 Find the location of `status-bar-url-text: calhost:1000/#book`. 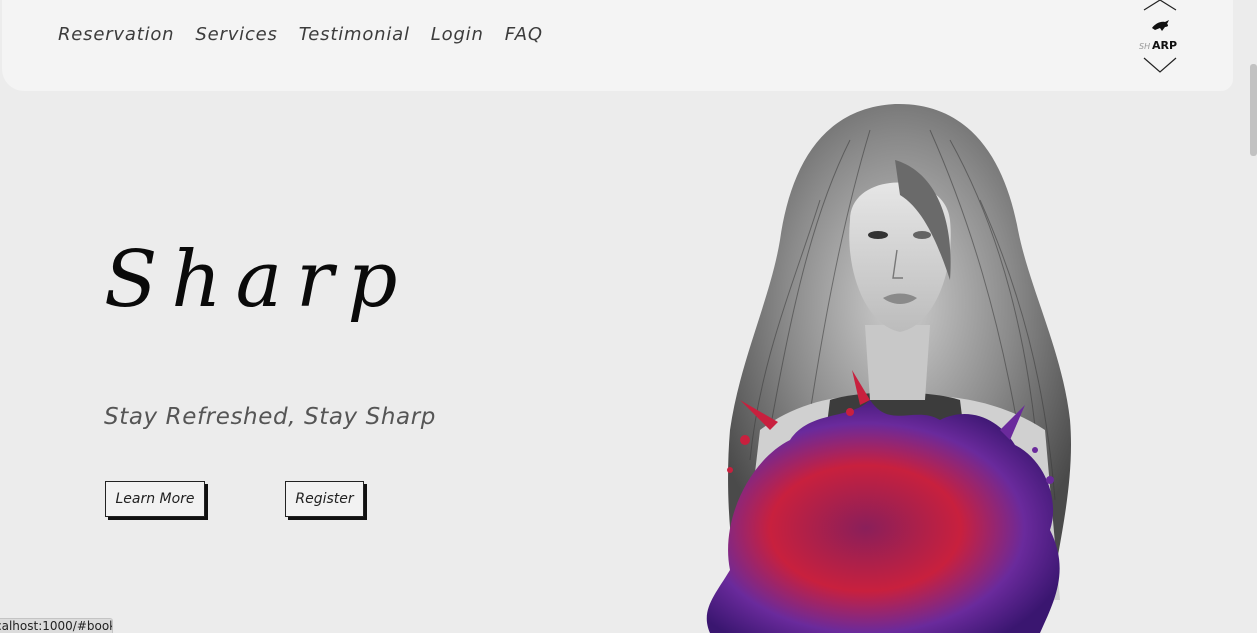

status-bar-url-text: calhost:1000/#book is located at coordinates (56, 626).